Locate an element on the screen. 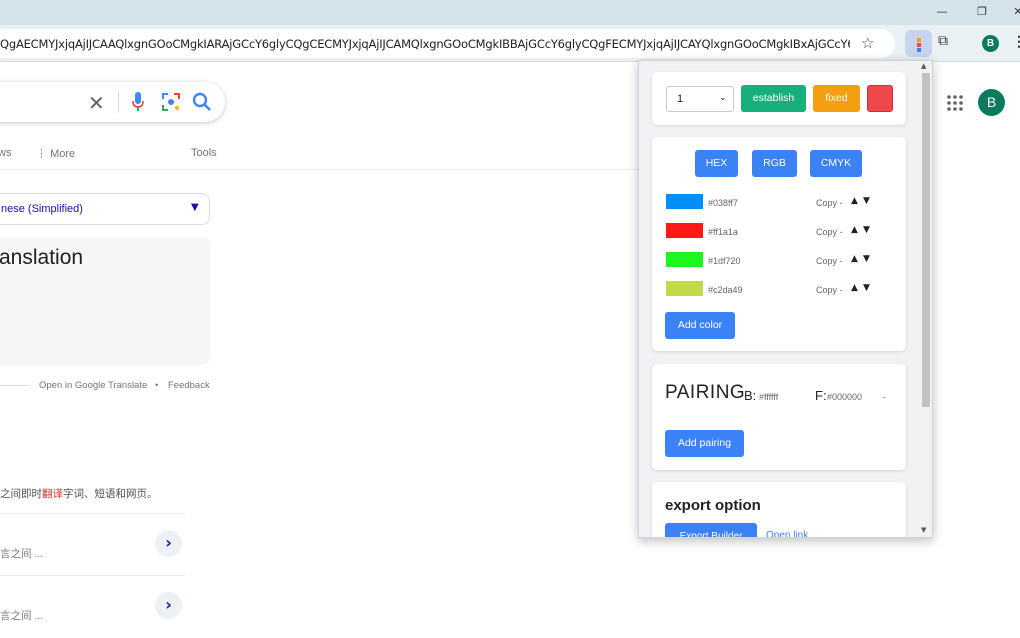 This screenshot has height=638, width=1020. current-color-swatch is located at coordinates (880, 98).